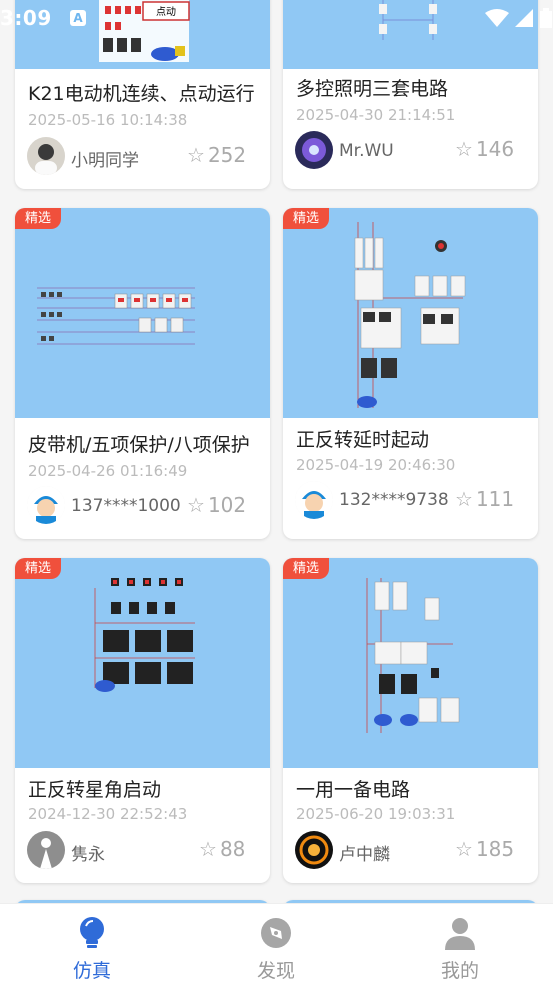  I want to click on tab-label: 仿真, so click(91, 971).